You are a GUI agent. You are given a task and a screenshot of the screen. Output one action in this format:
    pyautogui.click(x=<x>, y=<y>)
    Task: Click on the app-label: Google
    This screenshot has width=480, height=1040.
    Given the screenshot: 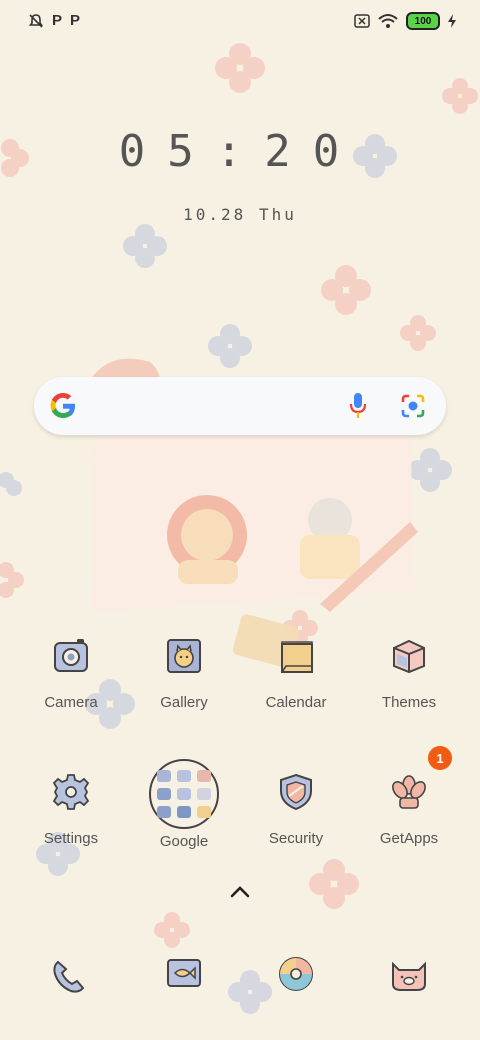 What is the action you would take?
    pyautogui.click(x=184, y=841)
    